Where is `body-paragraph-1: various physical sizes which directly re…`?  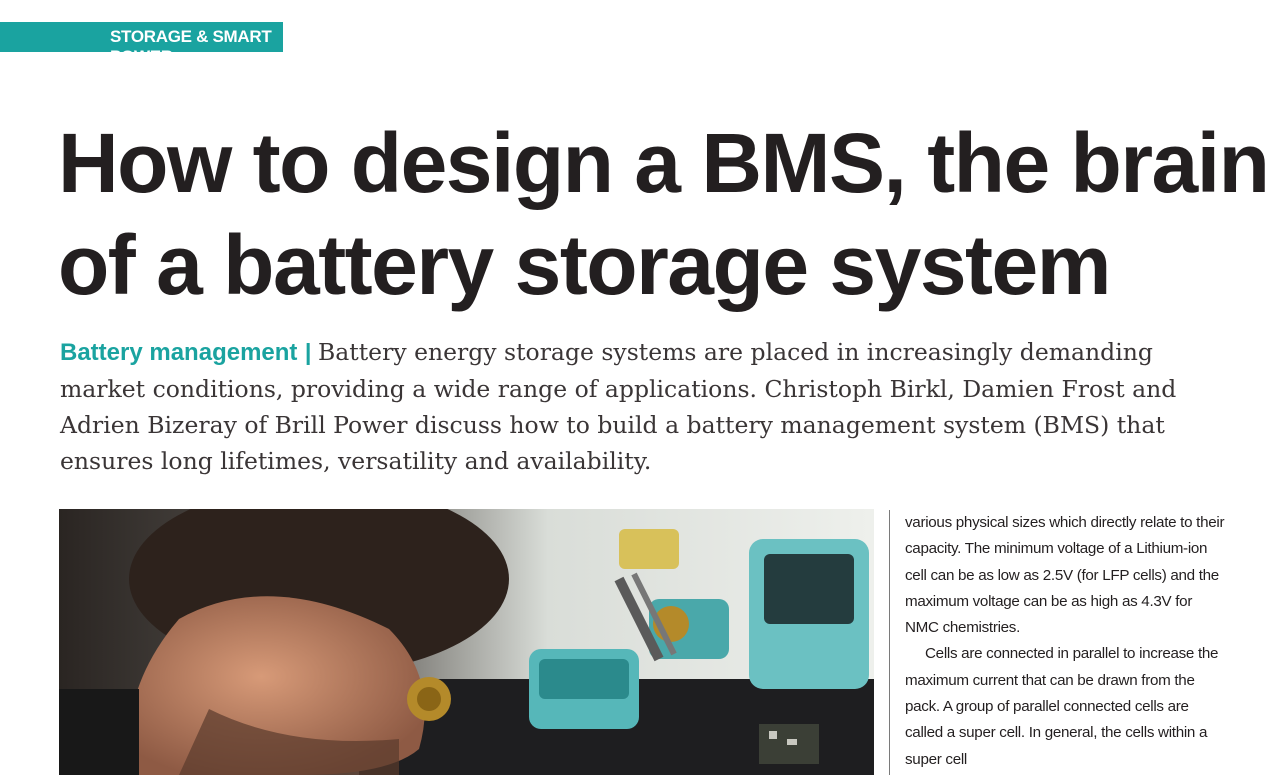 body-paragraph-1: various physical sizes which directly re… is located at coordinates (1065, 575).